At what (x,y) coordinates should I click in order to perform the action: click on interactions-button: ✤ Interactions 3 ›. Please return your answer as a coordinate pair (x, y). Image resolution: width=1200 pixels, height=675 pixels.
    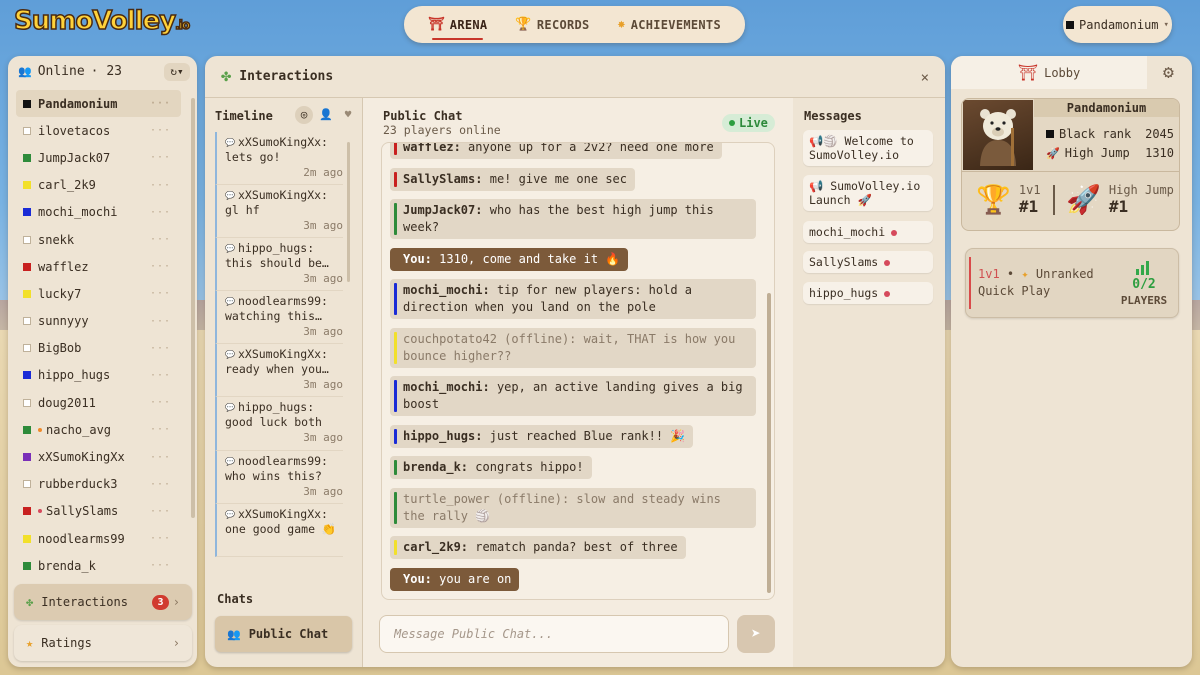
    Looking at the image, I should click on (103, 602).